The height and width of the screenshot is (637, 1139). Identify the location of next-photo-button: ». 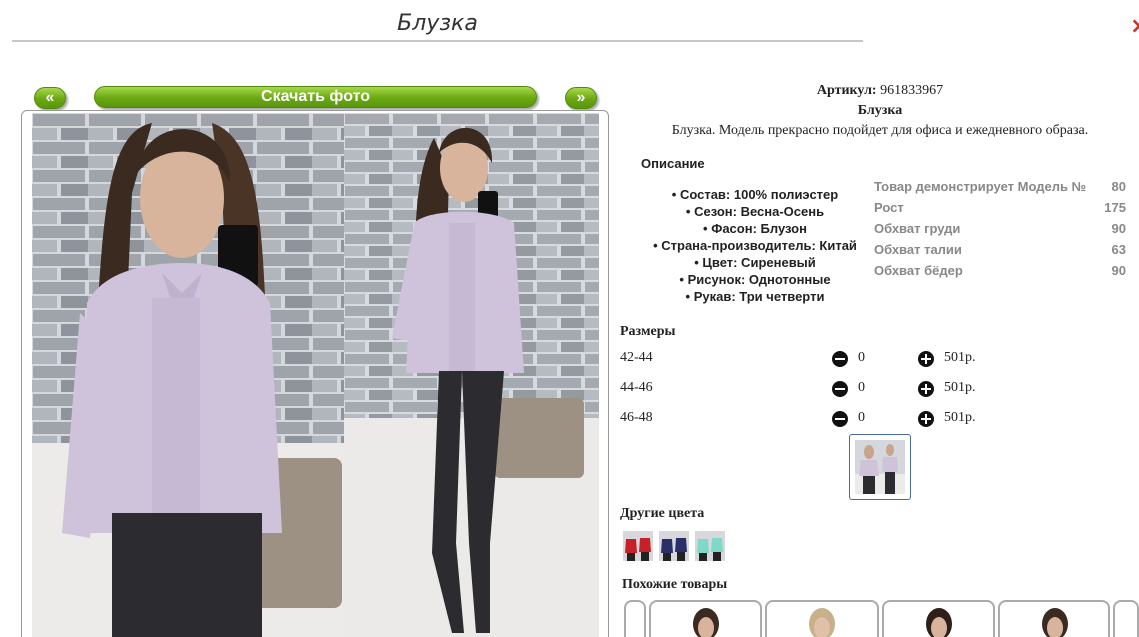
(581, 98).